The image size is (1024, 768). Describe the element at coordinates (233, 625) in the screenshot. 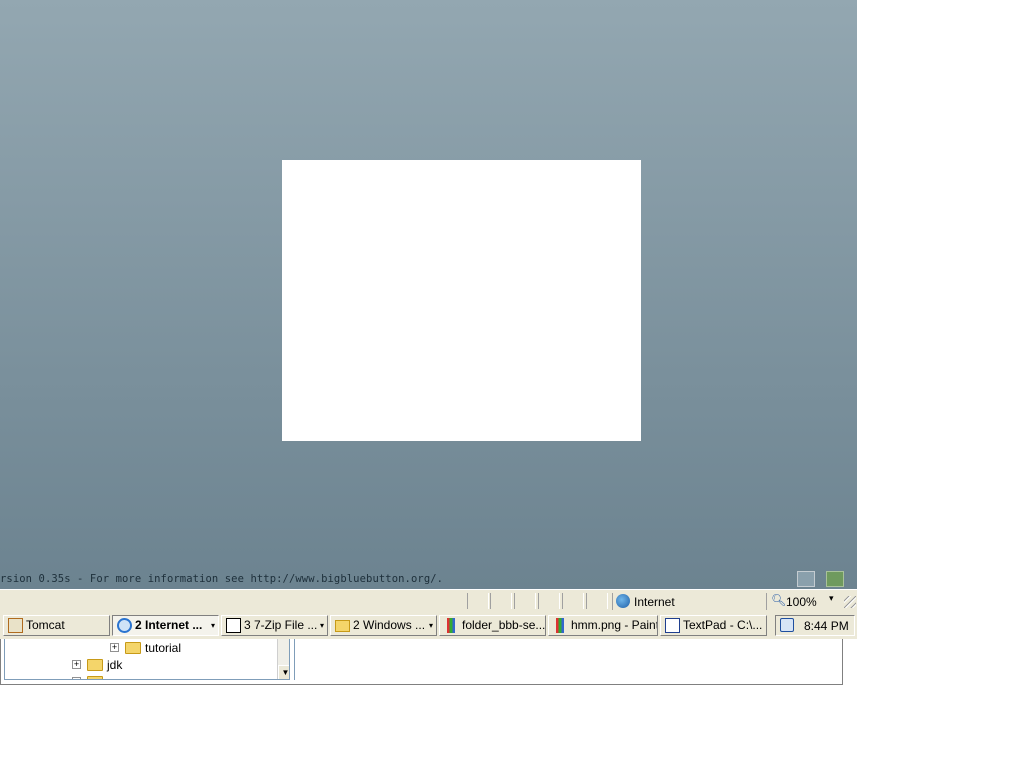

I see `7zip-icon` at that location.